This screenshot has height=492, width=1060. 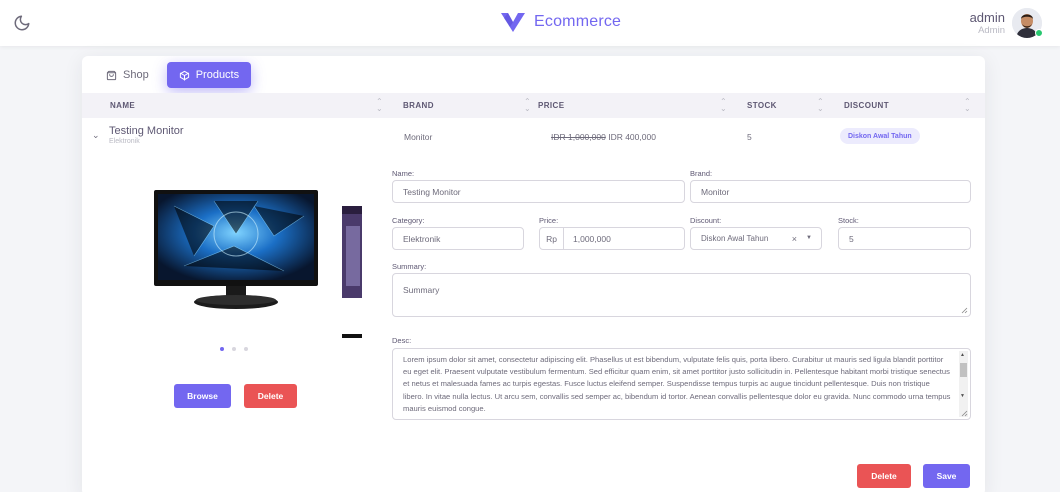 I want to click on column-header-discount: DISCOUNT, so click(x=866, y=105).